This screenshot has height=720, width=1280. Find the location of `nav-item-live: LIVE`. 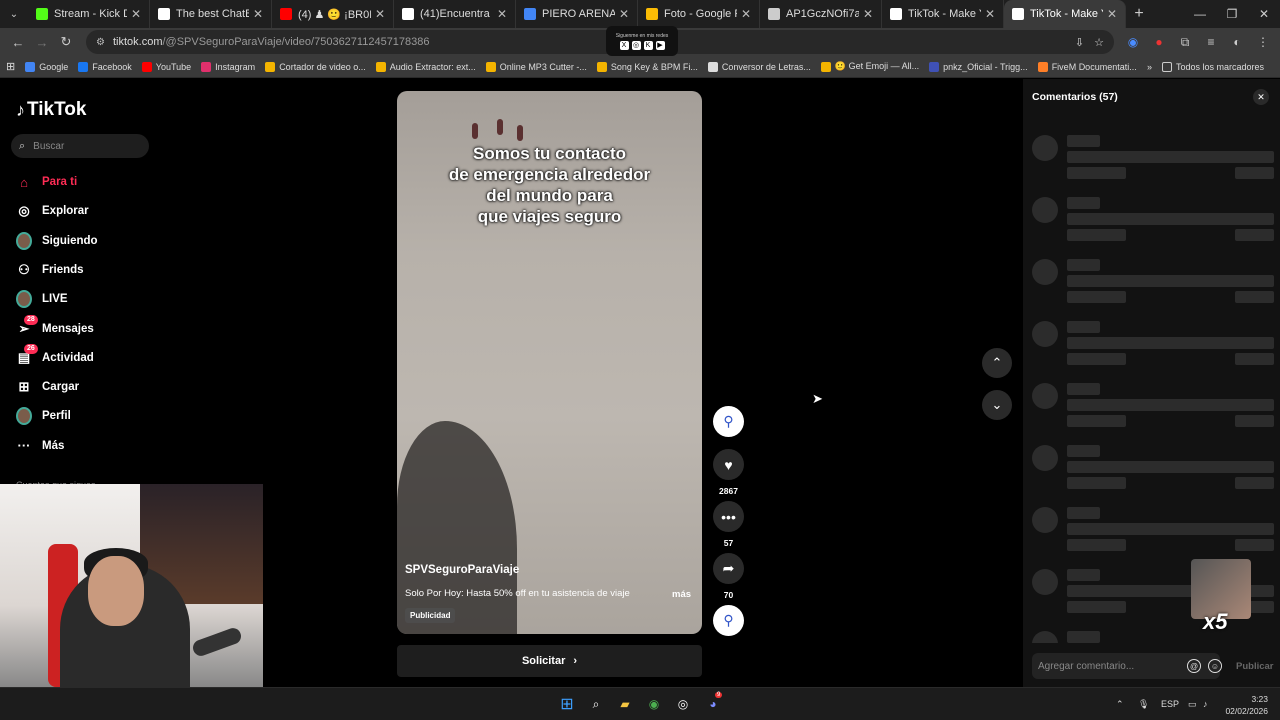

nav-item-live: LIVE is located at coordinates (86, 299).